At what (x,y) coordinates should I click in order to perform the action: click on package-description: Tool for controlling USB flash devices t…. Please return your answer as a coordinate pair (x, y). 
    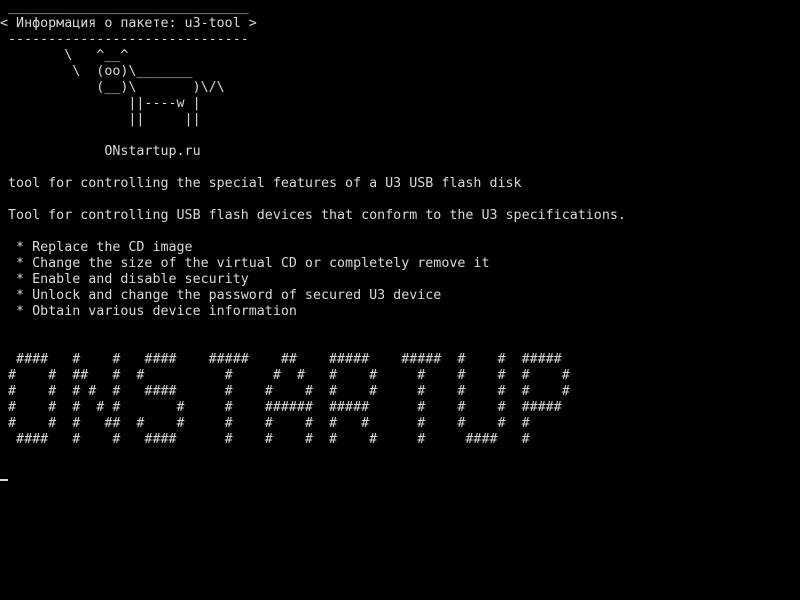
    Looking at the image, I should click on (313, 215).